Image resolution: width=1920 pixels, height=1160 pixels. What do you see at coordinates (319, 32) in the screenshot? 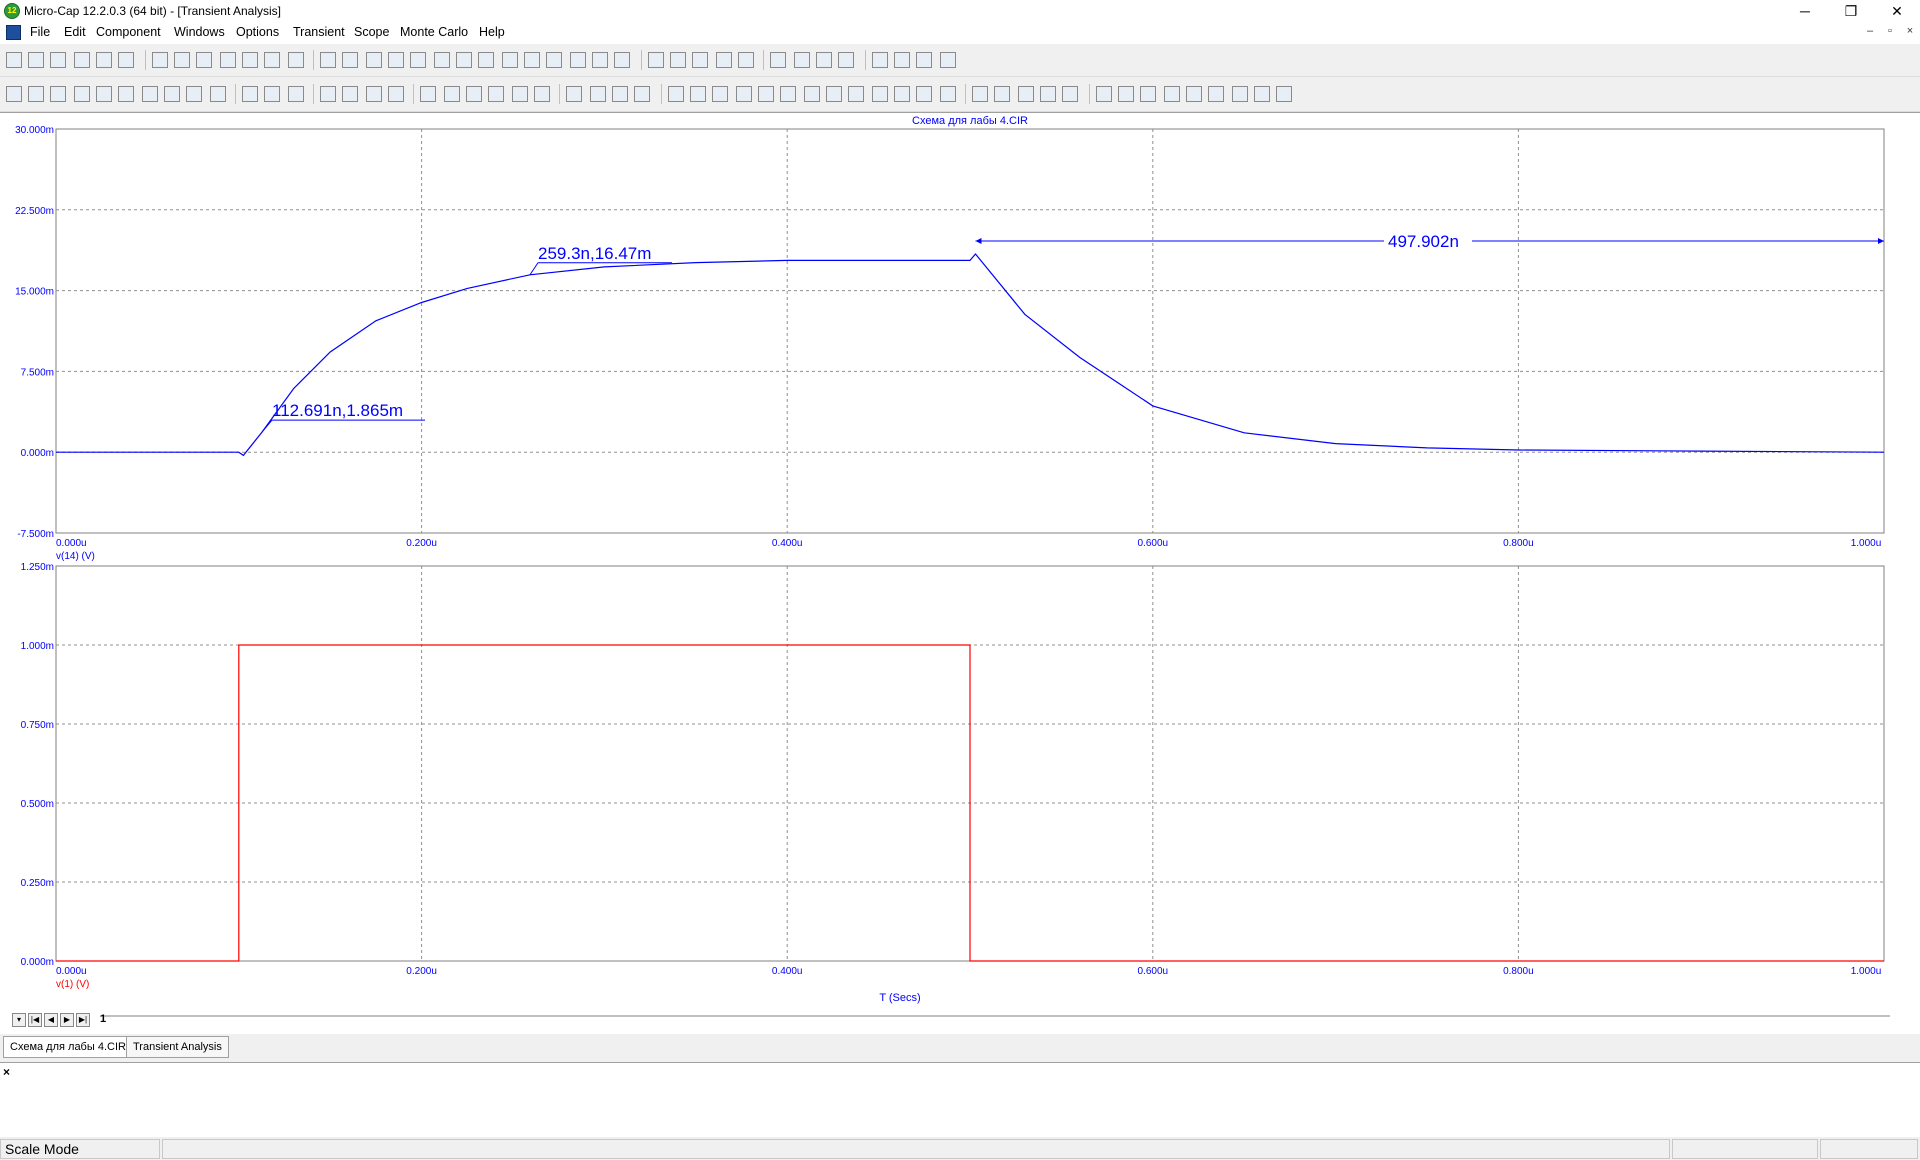
I see `menu-transient: Transient` at bounding box center [319, 32].